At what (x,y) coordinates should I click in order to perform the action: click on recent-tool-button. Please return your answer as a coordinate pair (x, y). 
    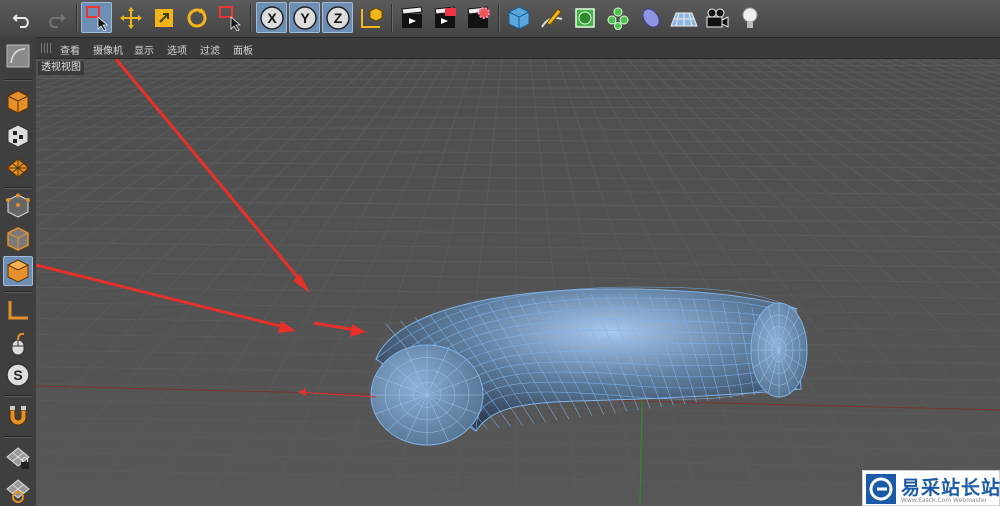
    Looking at the image, I should click on (229, 17).